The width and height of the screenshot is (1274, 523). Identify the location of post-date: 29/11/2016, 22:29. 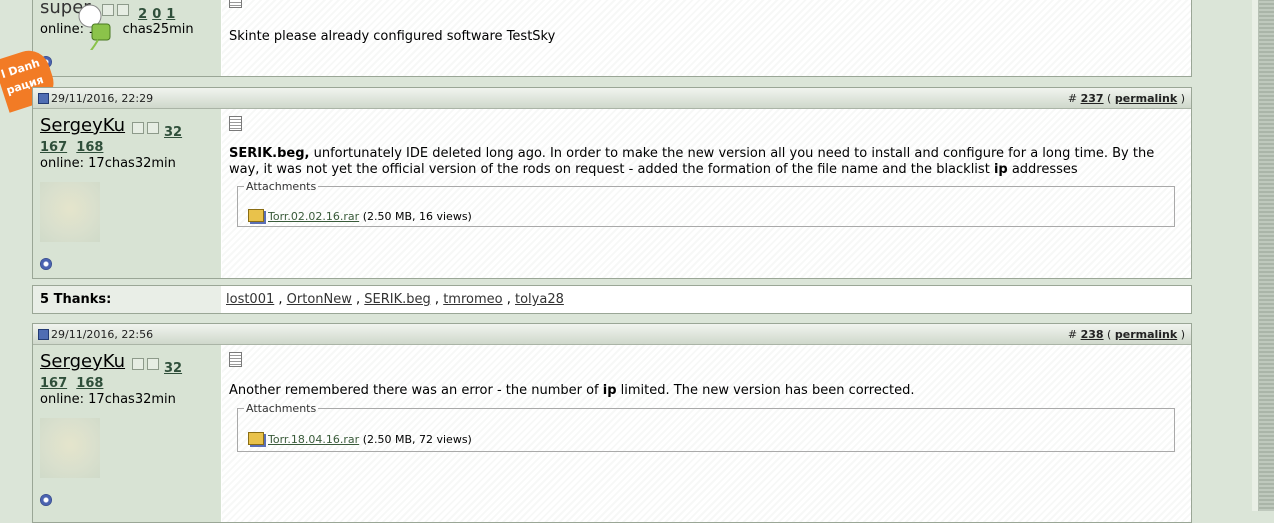
(102, 98).